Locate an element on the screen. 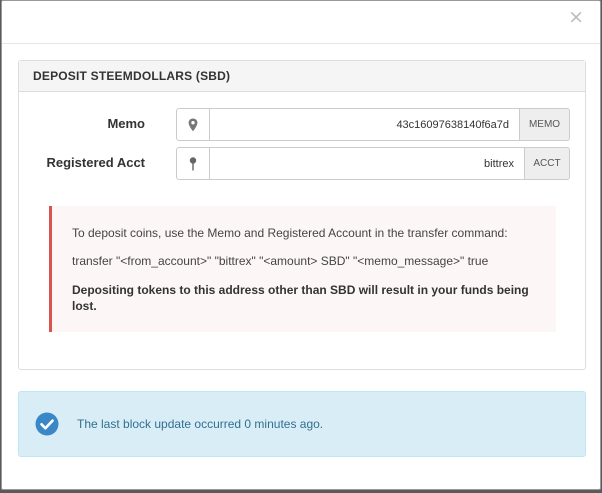  check-circle-icon is located at coordinates (47, 424).